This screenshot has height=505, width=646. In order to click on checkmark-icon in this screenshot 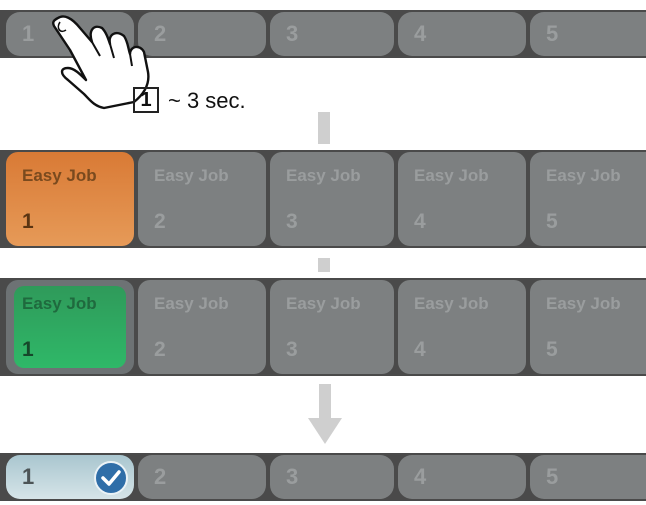, I will do `click(111, 478)`.